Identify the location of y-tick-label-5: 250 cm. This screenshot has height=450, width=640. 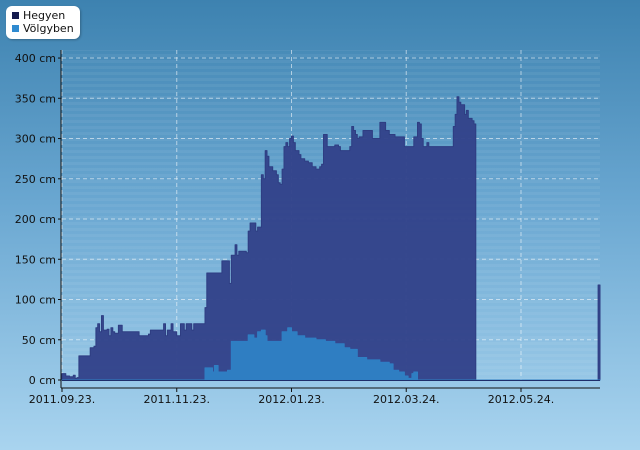
(35, 179).